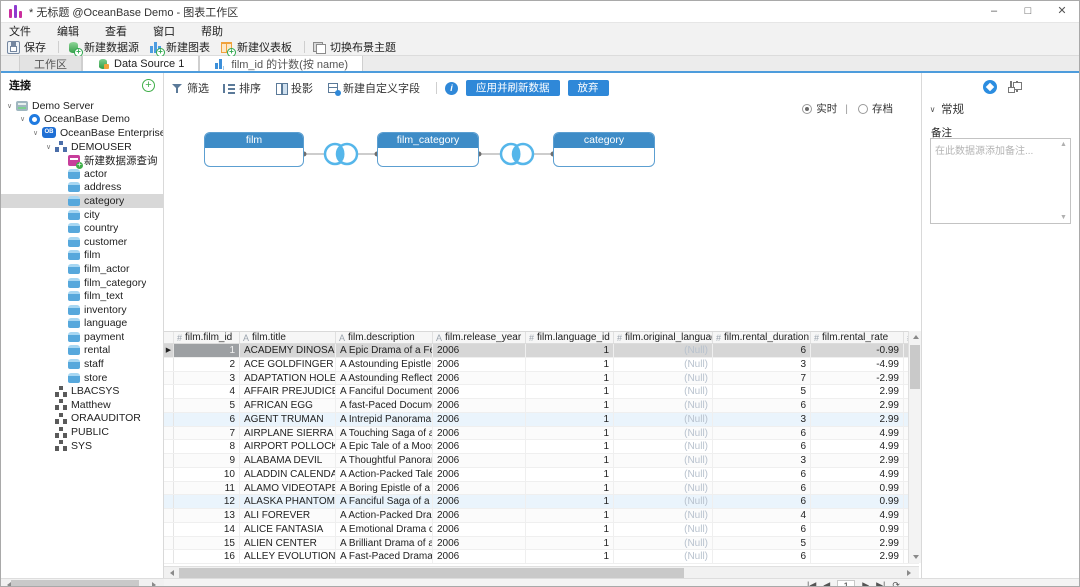  What do you see at coordinates (82, 188) in the screenshot?
I see `tree-item-address: address` at bounding box center [82, 188].